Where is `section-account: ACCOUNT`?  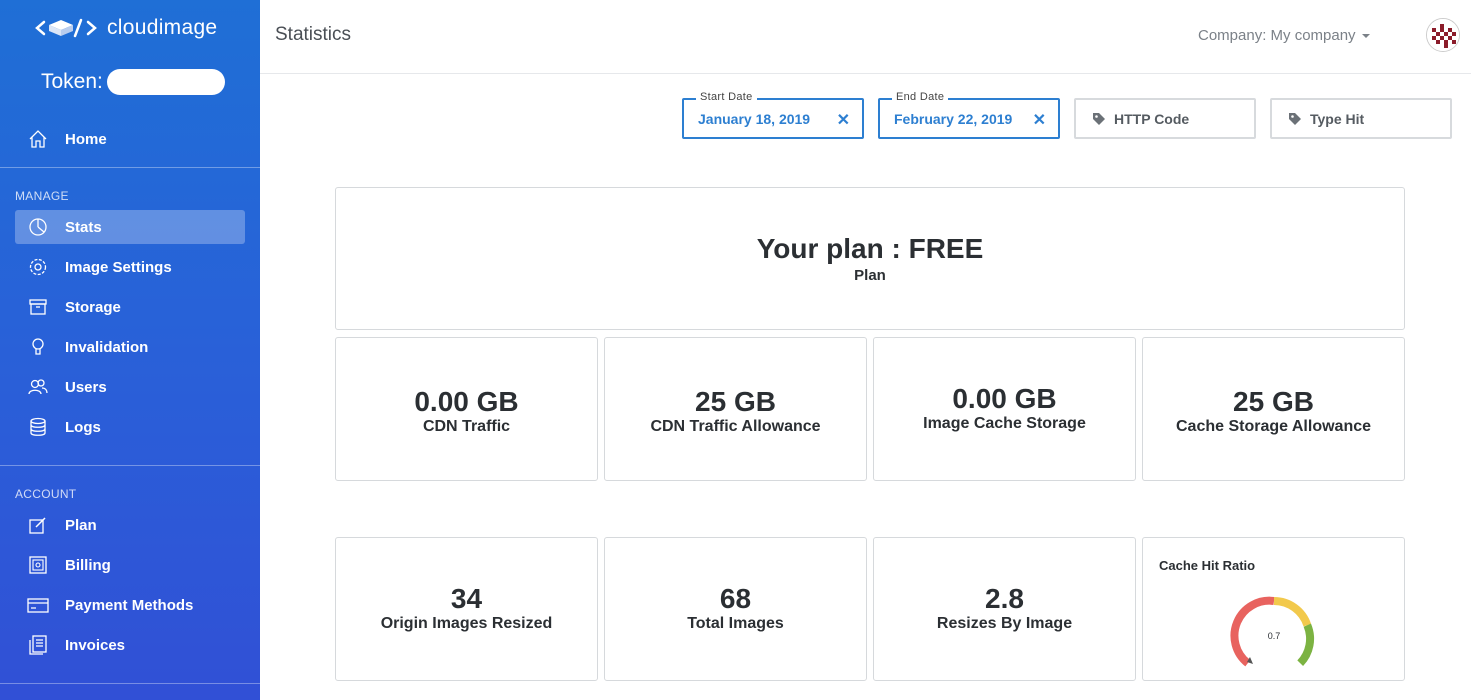
section-account: ACCOUNT is located at coordinates (46, 494).